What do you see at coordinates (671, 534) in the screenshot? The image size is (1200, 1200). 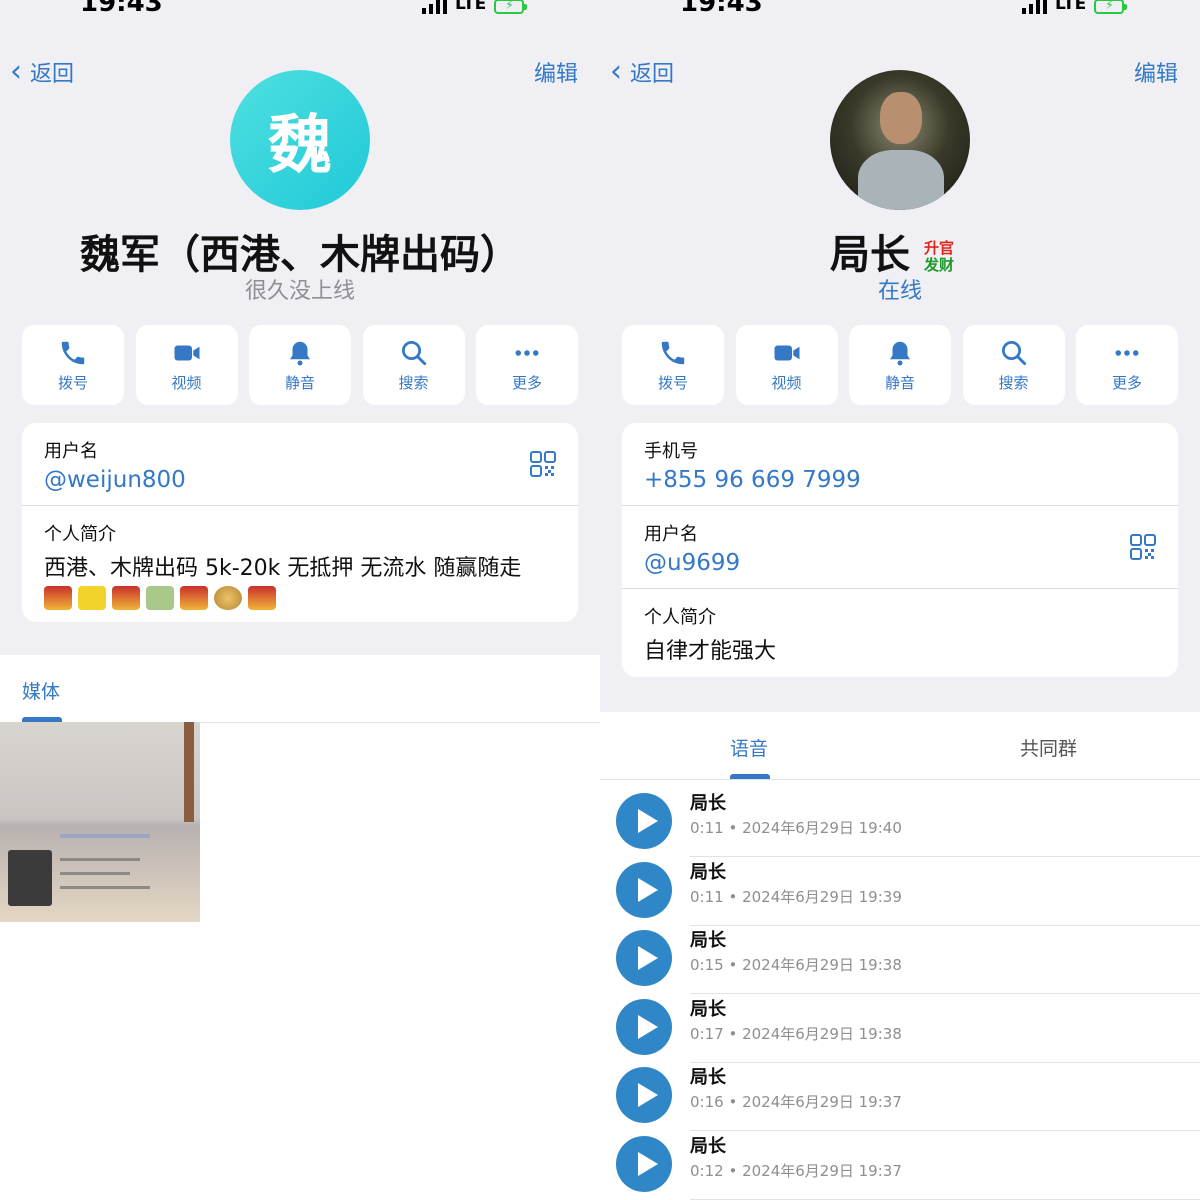 I see `username-label: 用户名` at bounding box center [671, 534].